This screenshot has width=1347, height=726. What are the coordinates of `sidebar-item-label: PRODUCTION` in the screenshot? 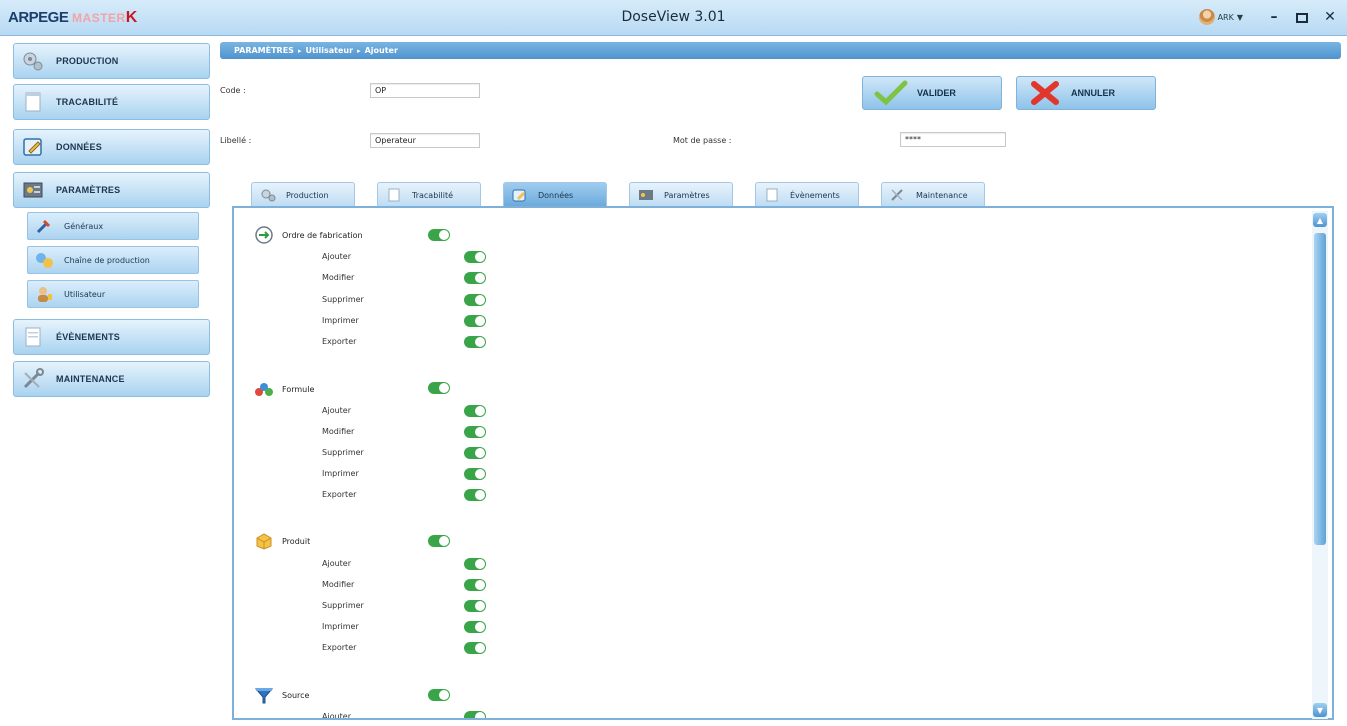 It's located at (87, 61).